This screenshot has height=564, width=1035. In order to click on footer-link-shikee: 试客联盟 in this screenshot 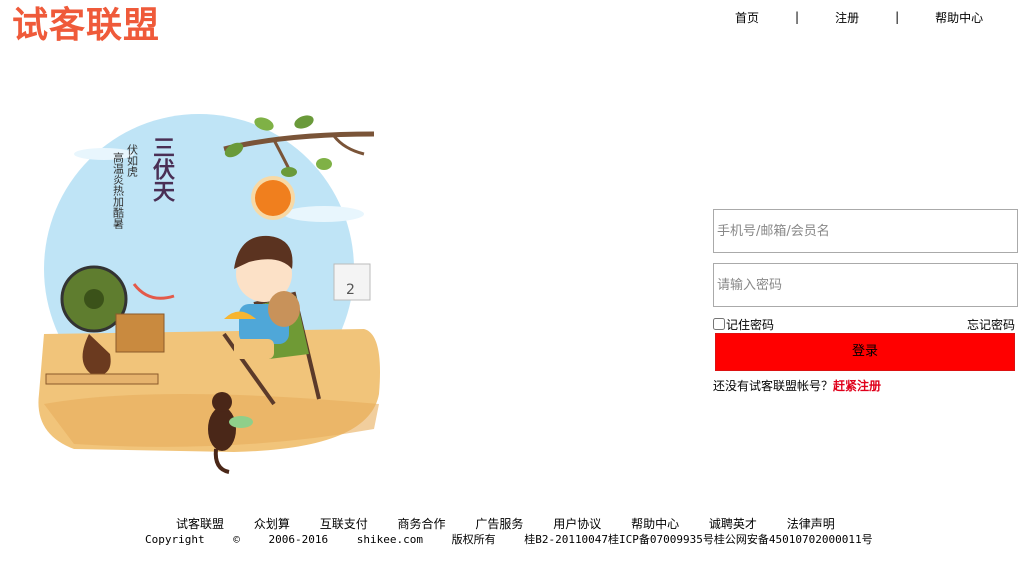, I will do `click(200, 524)`.